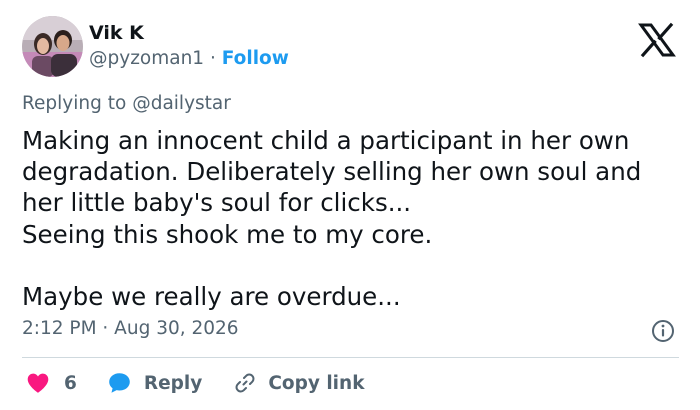 The image size is (700, 410). Describe the element at coordinates (38, 383) in the screenshot. I see `heart-icon` at that location.